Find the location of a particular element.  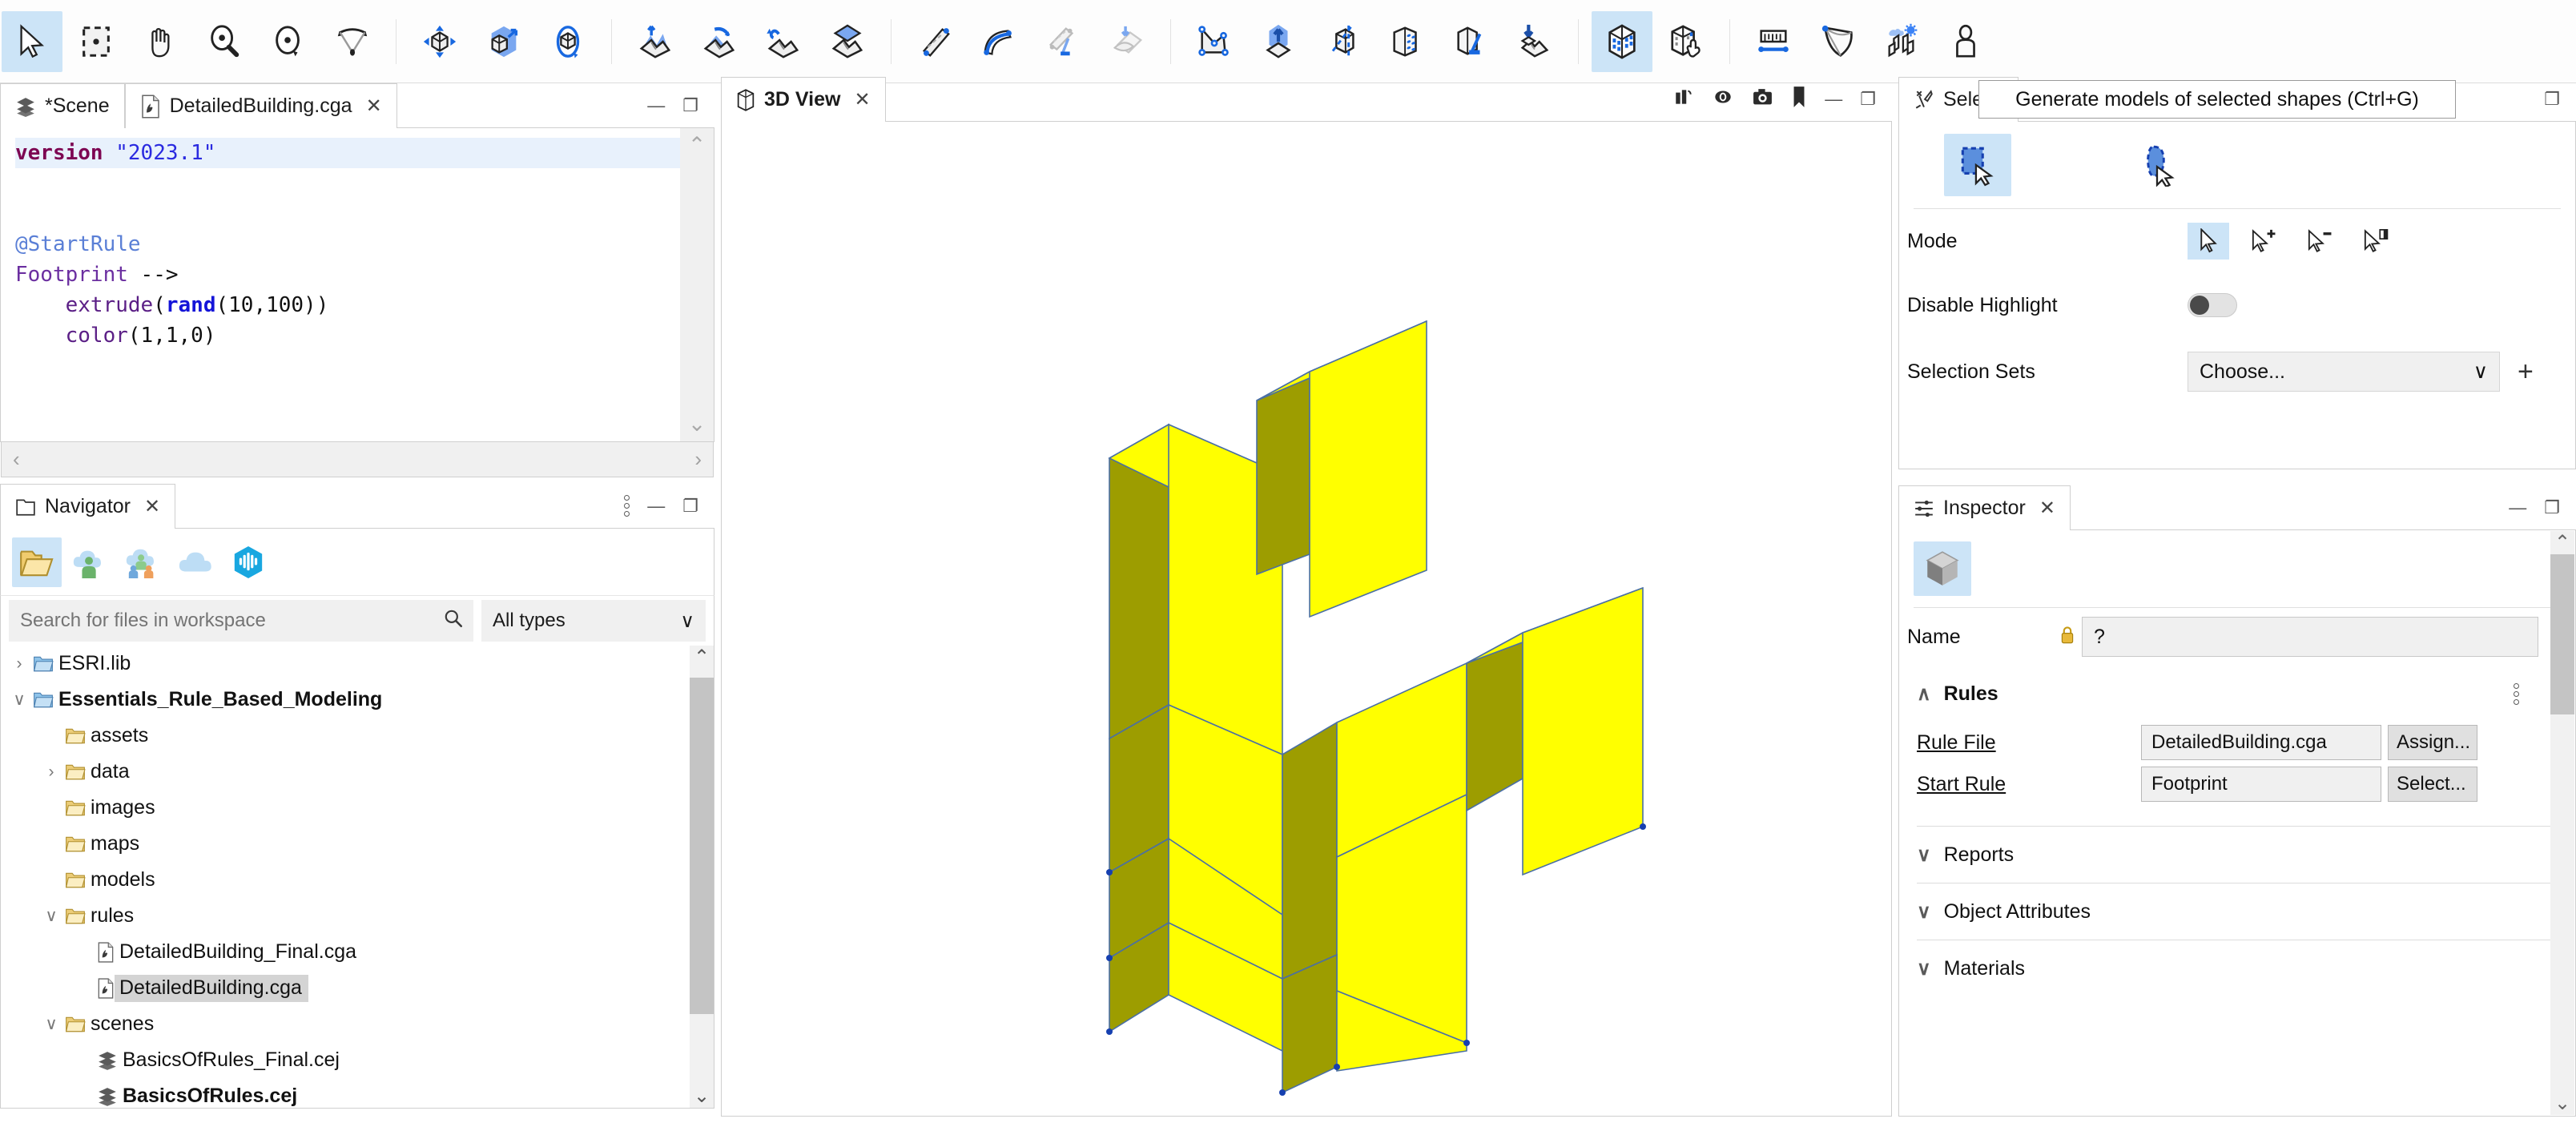

tree-item-detailedbuilding-final-cga: DetailedBuilding_Final.cga is located at coordinates (357, 952).